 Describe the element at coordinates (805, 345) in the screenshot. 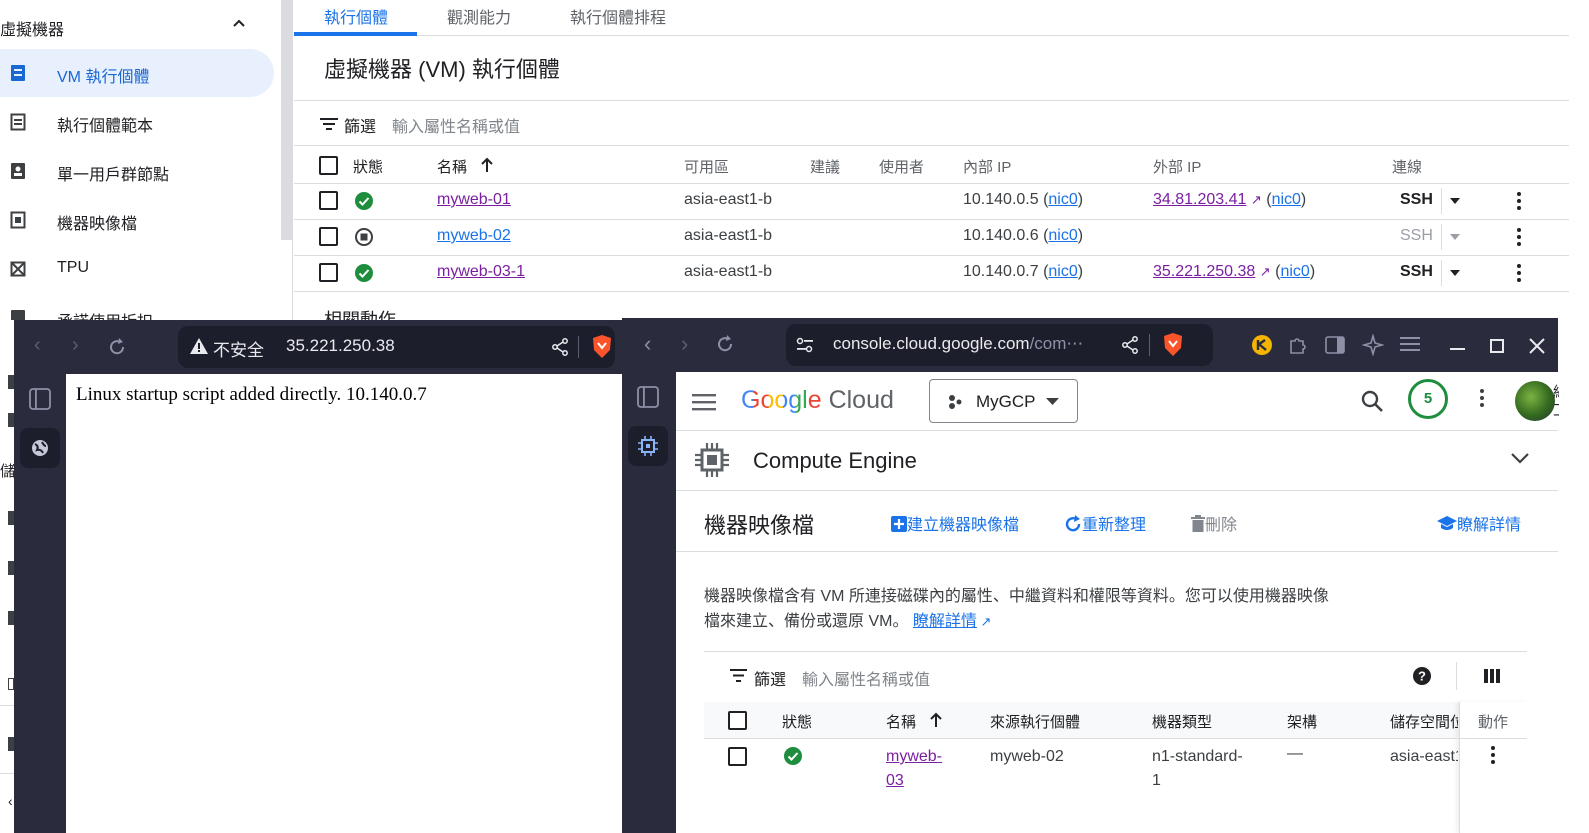

I see `site-settings-icon` at that location.